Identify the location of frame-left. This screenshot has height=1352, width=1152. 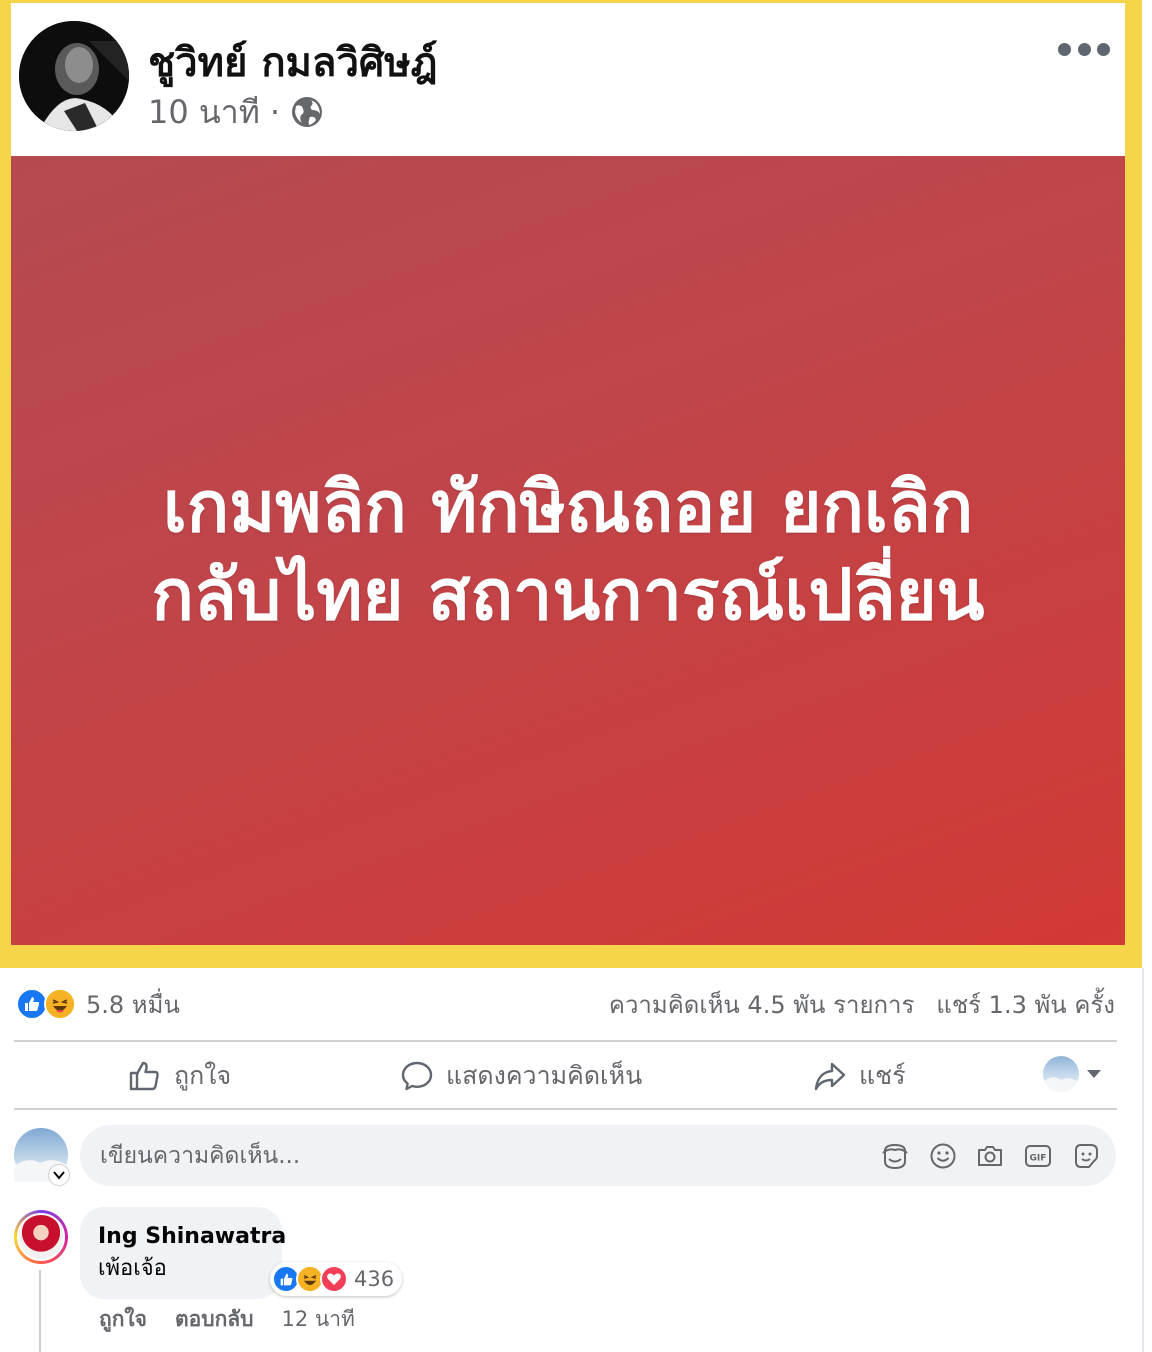
(5, 484).